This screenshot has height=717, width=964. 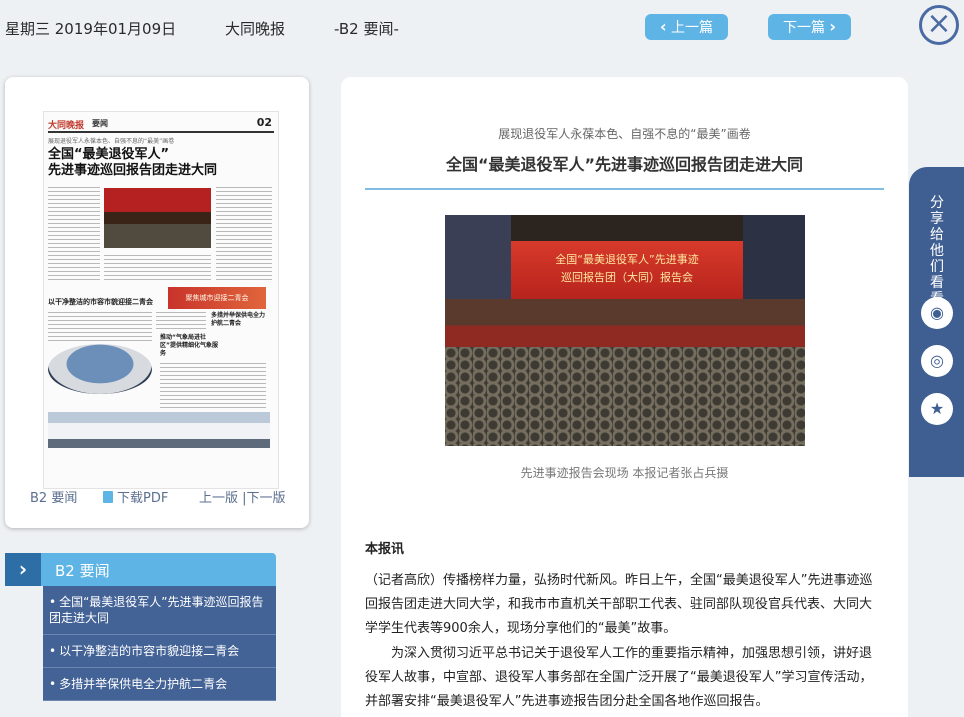 What do you see at coordinates (663, 26) in the screenshot?
I see `chevron-left-icon: ‹` at bounding box center [663, 26].